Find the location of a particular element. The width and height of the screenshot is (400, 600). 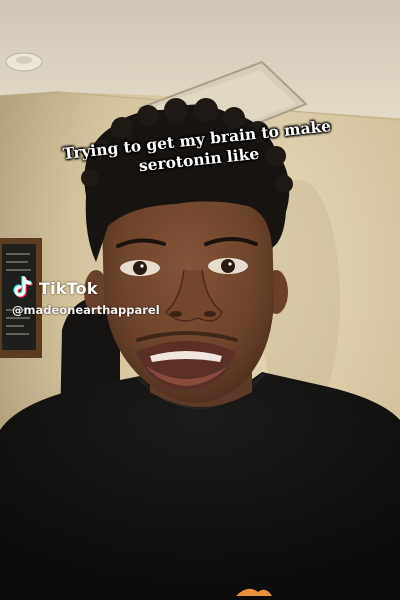

tiktok-watermark: TikTok @madeonearthapparel is located at coordinates (86, 296).